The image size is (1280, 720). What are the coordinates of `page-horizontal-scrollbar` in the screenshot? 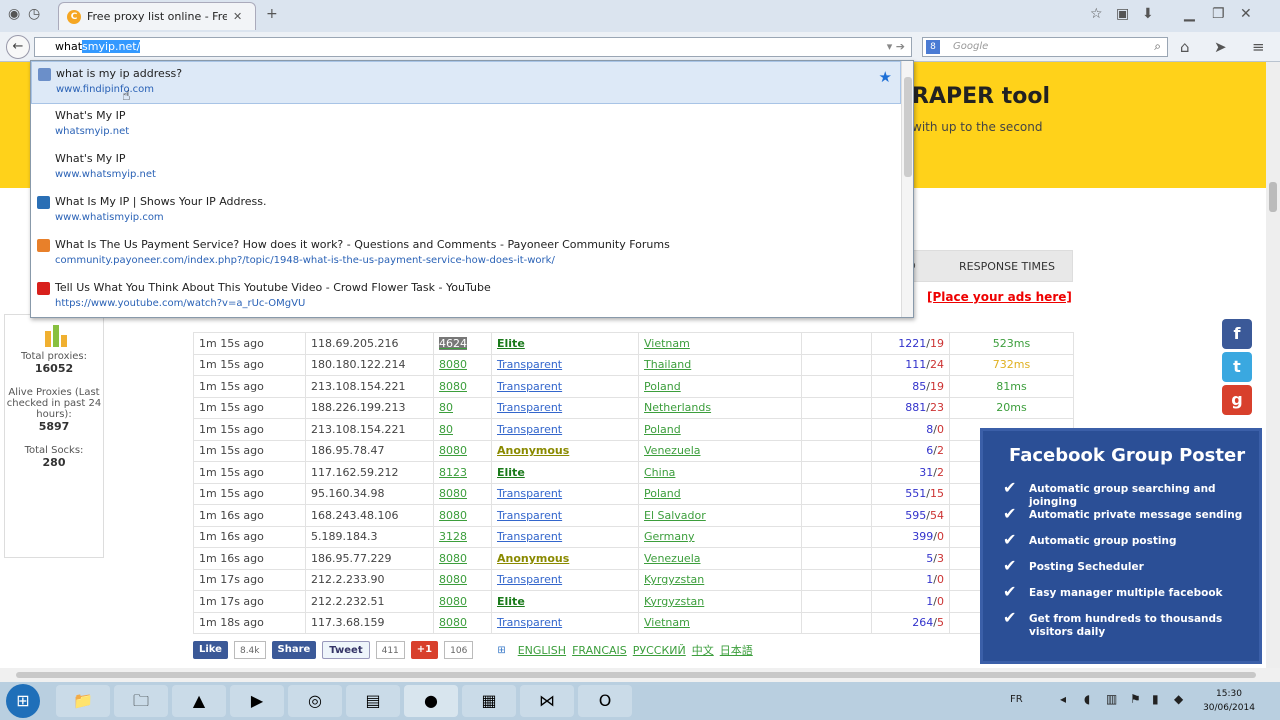 It's located at (640, 675).